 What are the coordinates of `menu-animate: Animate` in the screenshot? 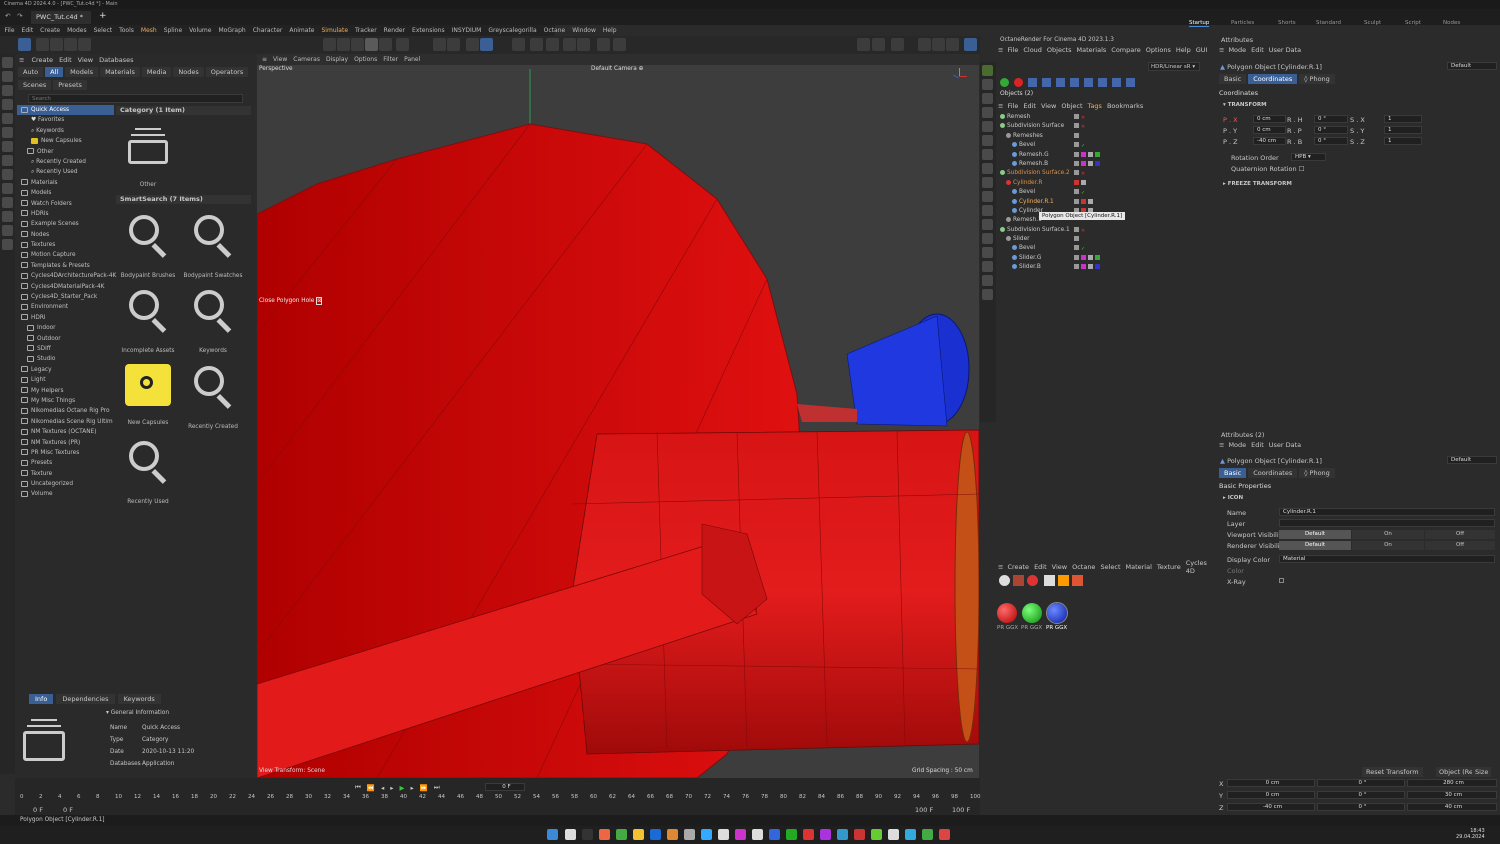 It's located at (301, 30).